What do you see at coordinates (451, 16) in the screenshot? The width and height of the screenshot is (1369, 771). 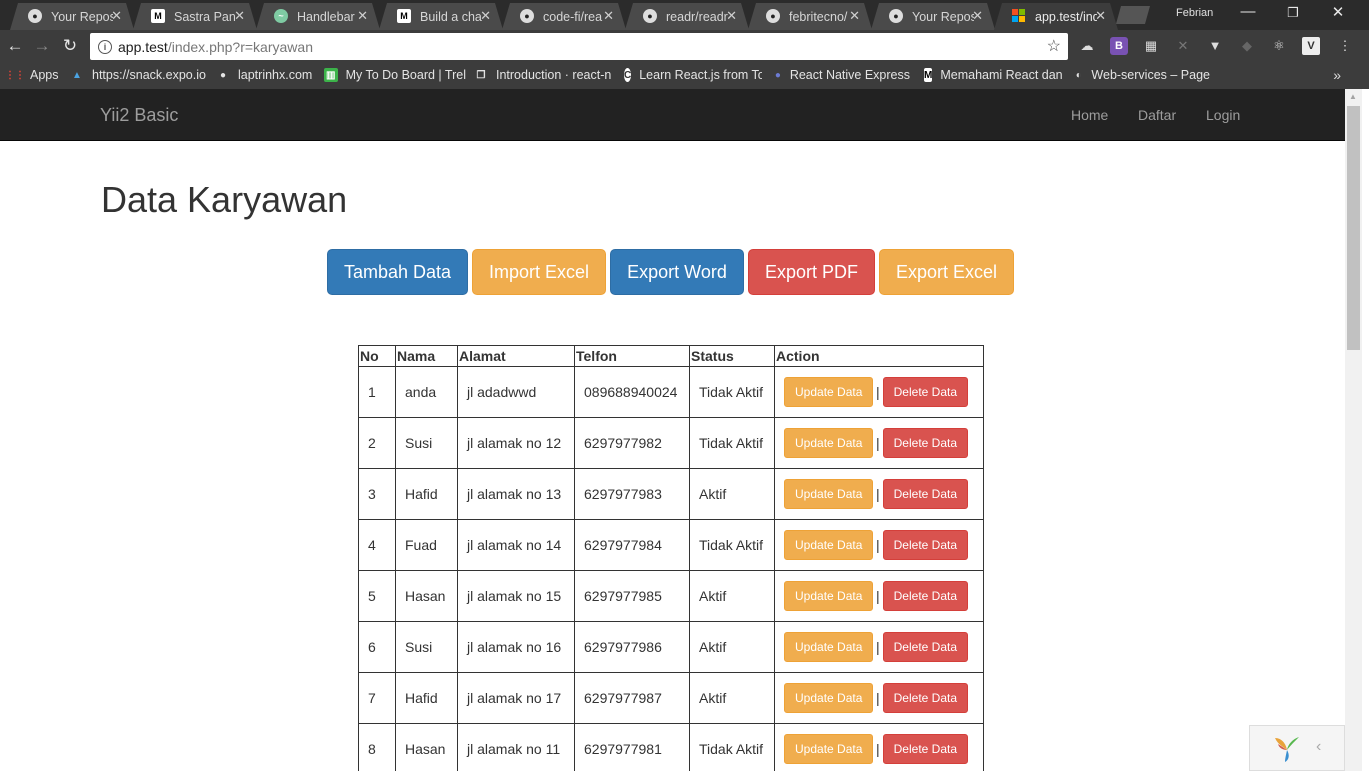 I see `tab-title: Build a chat` at bounding box center [451, 16].